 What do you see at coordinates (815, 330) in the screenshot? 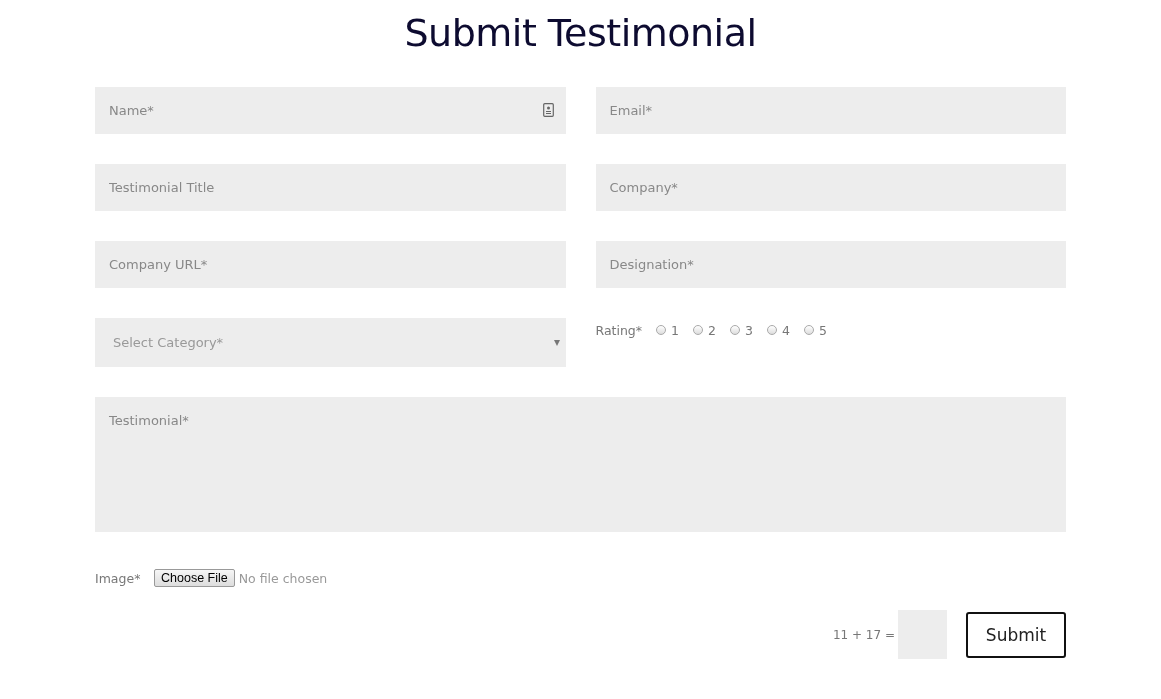
I see `rating-option: 5` at bounding box center [815, 330].